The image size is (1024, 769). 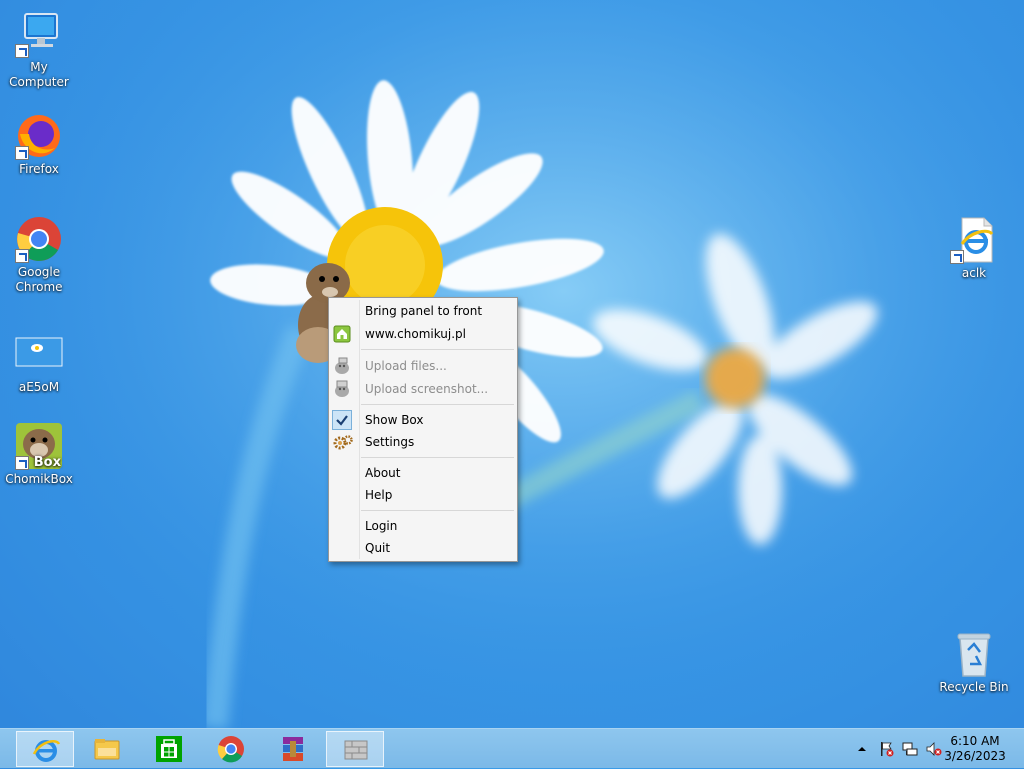 I want to click on desktop-icon-chrome: Google Chrome, so click(x=39, y=255).